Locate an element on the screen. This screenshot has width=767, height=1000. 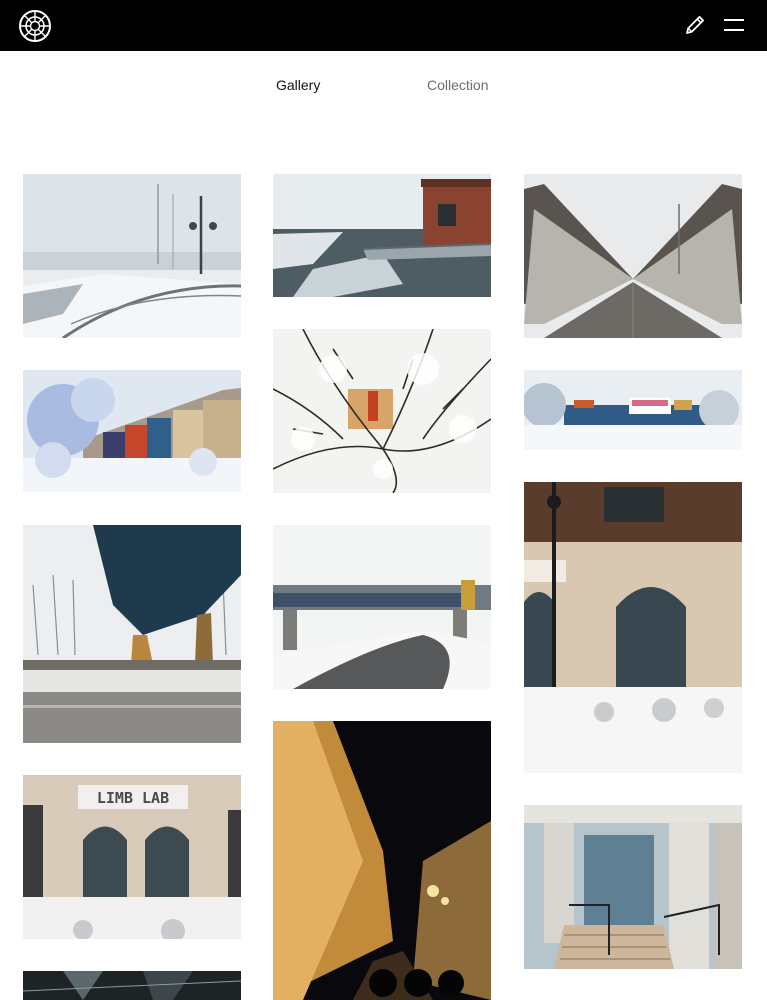
gallery-photo-icy-river is located at coordinates (382, 235).